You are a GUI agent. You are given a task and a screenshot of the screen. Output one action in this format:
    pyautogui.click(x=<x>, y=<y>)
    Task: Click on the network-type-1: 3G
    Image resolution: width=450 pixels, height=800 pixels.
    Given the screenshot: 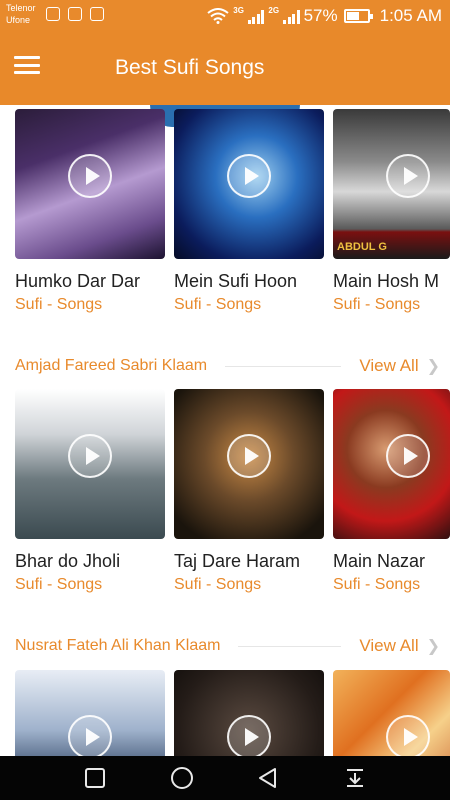 What is the action you would take?
    pyautogui.click(x=238, y=10)
    